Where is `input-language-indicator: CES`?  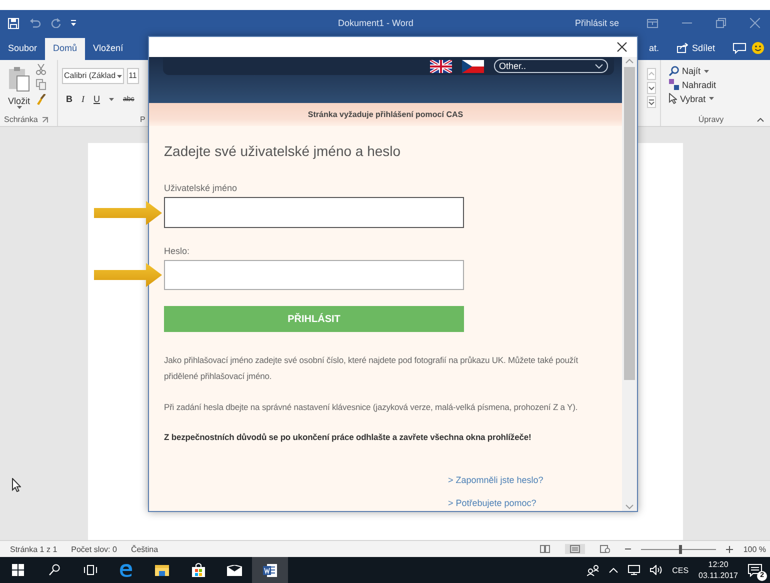
input-language-indicator: CES is located at coordinates (680, 570).